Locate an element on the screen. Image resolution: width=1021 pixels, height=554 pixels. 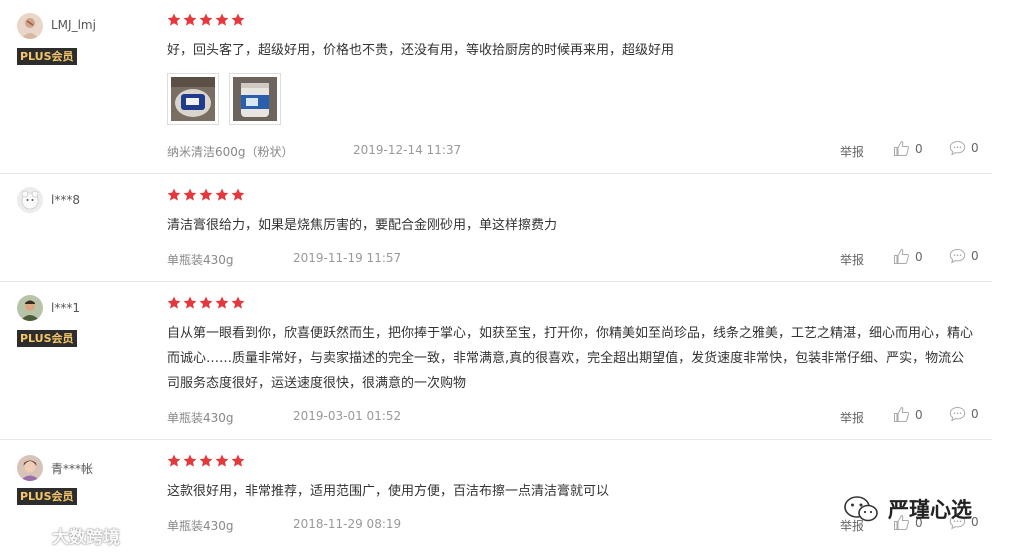
watermark-right: 严瑾心选 is located at coordinates (907, 509).